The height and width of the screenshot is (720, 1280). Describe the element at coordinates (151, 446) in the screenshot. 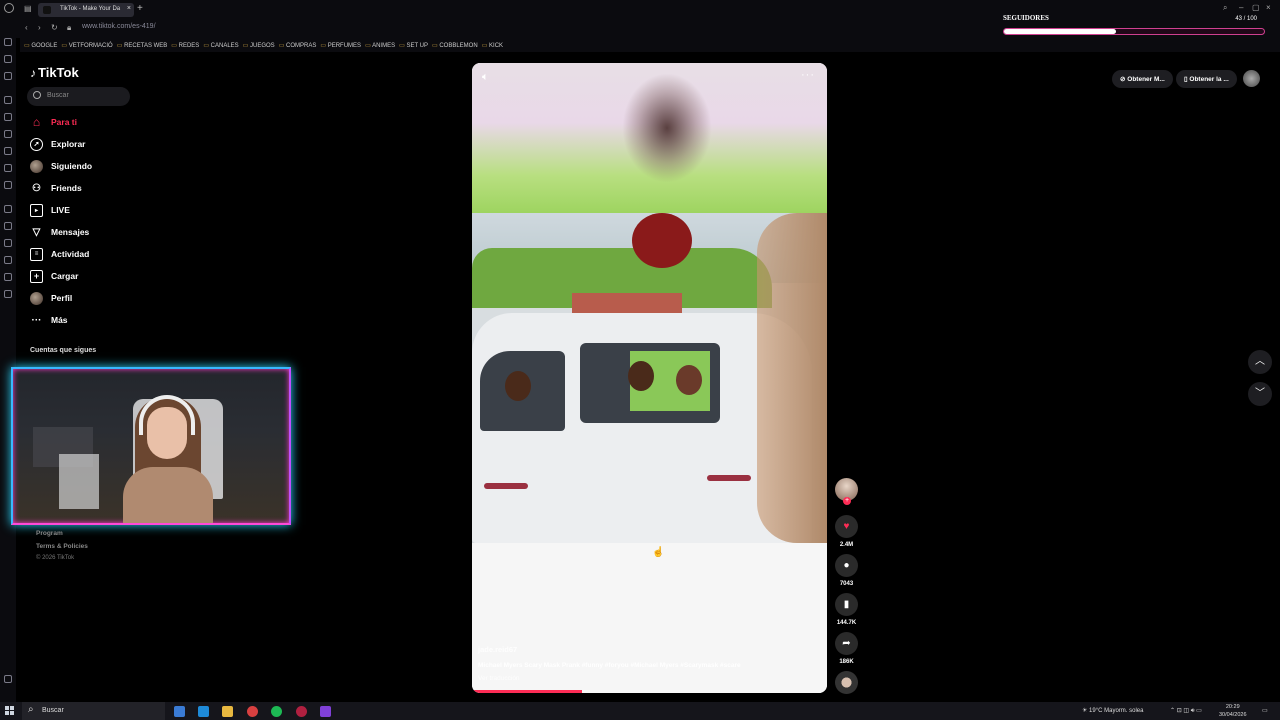

I see `webcam-overlay` at that location.